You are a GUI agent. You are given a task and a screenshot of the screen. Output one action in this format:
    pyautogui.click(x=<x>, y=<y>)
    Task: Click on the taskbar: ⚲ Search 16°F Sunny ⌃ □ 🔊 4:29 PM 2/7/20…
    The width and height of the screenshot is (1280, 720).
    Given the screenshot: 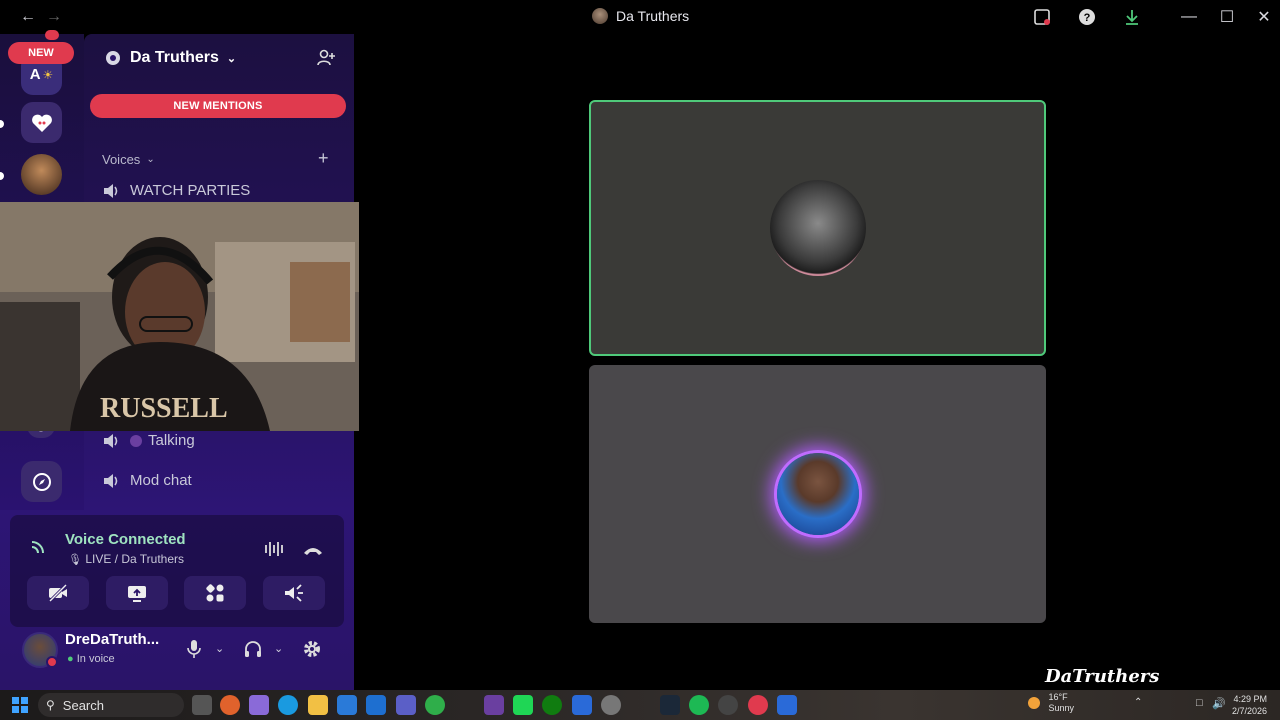 What is the action you would take?
    pyautogui.click(x=640, y=705)
    